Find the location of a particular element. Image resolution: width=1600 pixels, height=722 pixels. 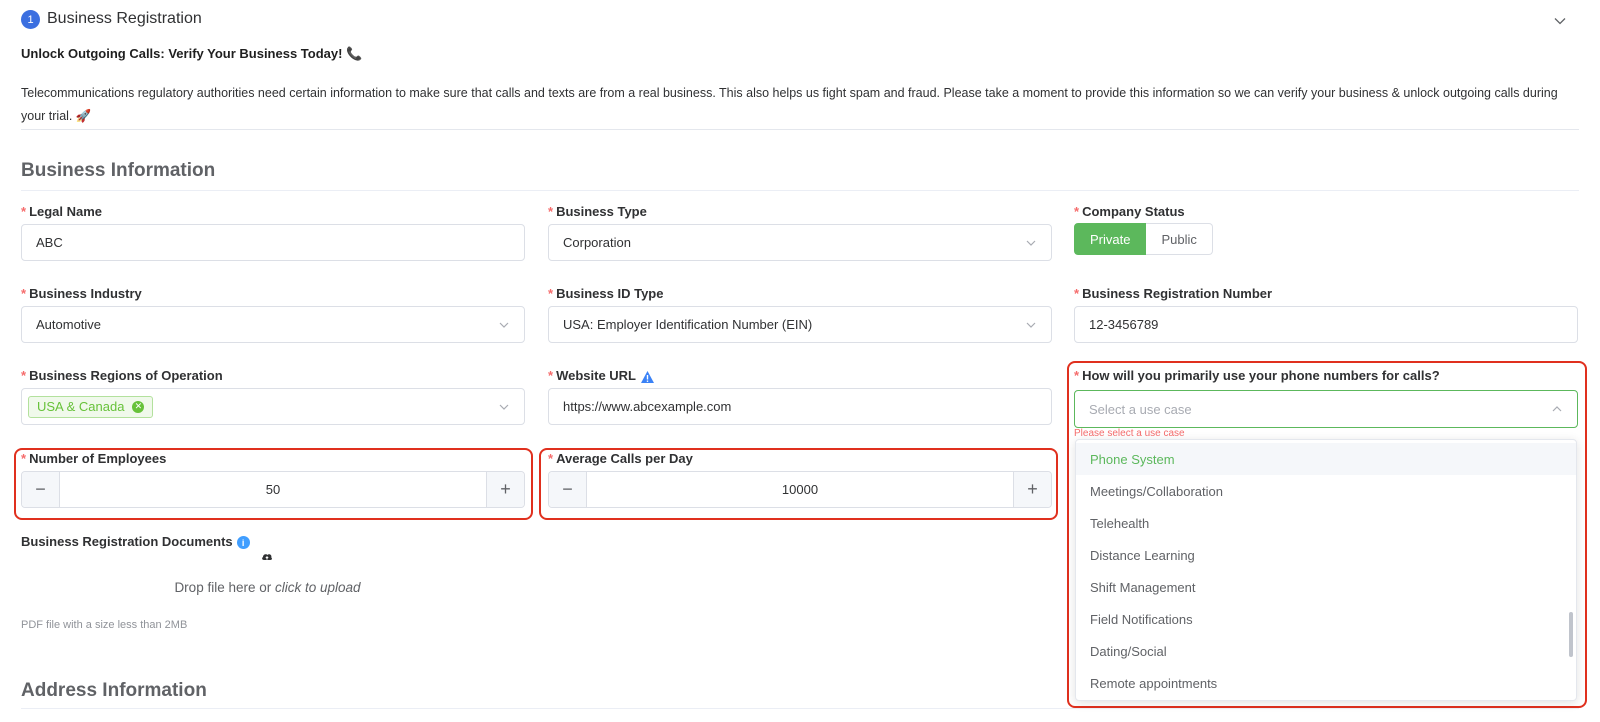

employees-value: 50 is located at coordinates (273, 489).